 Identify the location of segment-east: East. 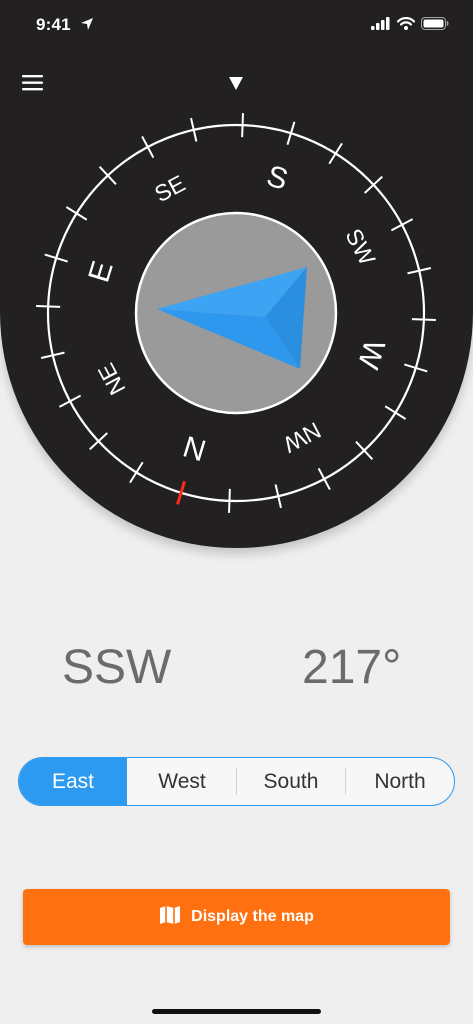
(73, 781).